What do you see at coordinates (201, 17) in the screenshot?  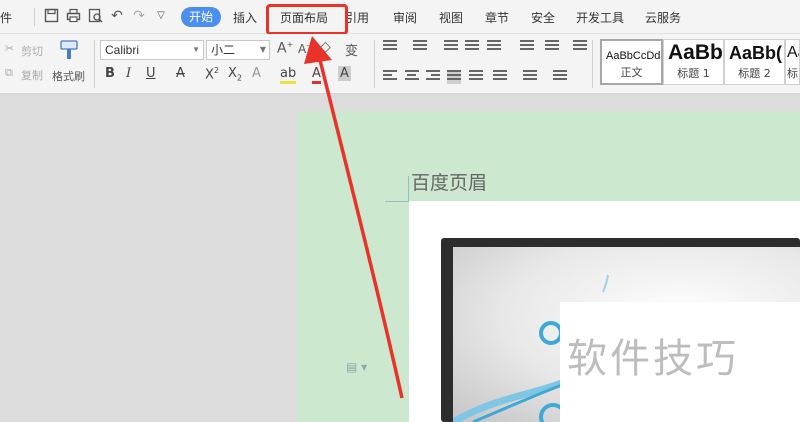 I see `tab-home: 开始` at bounding box center [201, 17].